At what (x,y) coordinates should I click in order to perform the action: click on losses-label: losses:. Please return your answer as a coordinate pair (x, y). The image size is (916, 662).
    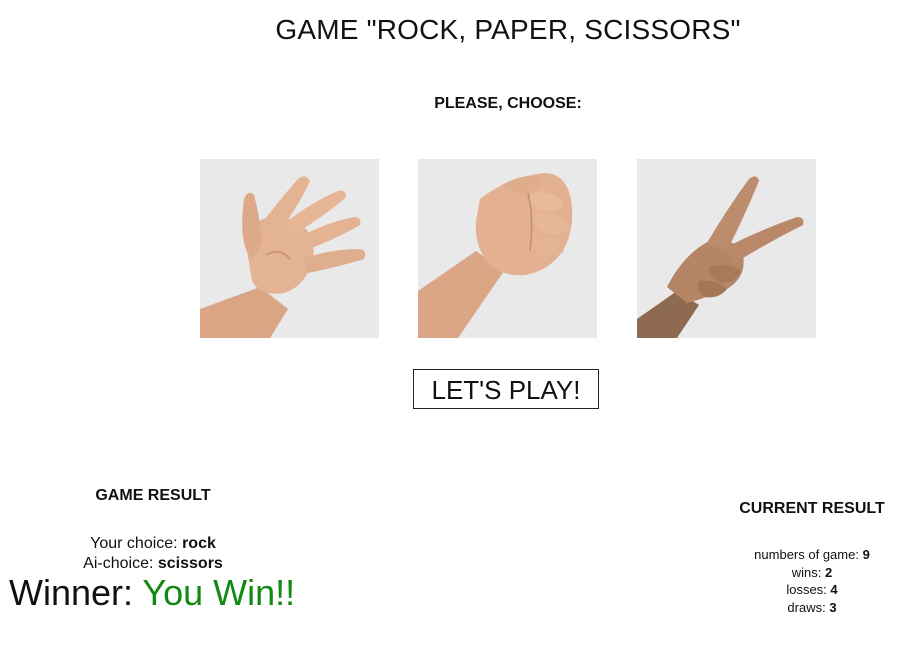
    Looking at the image, I should click on (806, 589).